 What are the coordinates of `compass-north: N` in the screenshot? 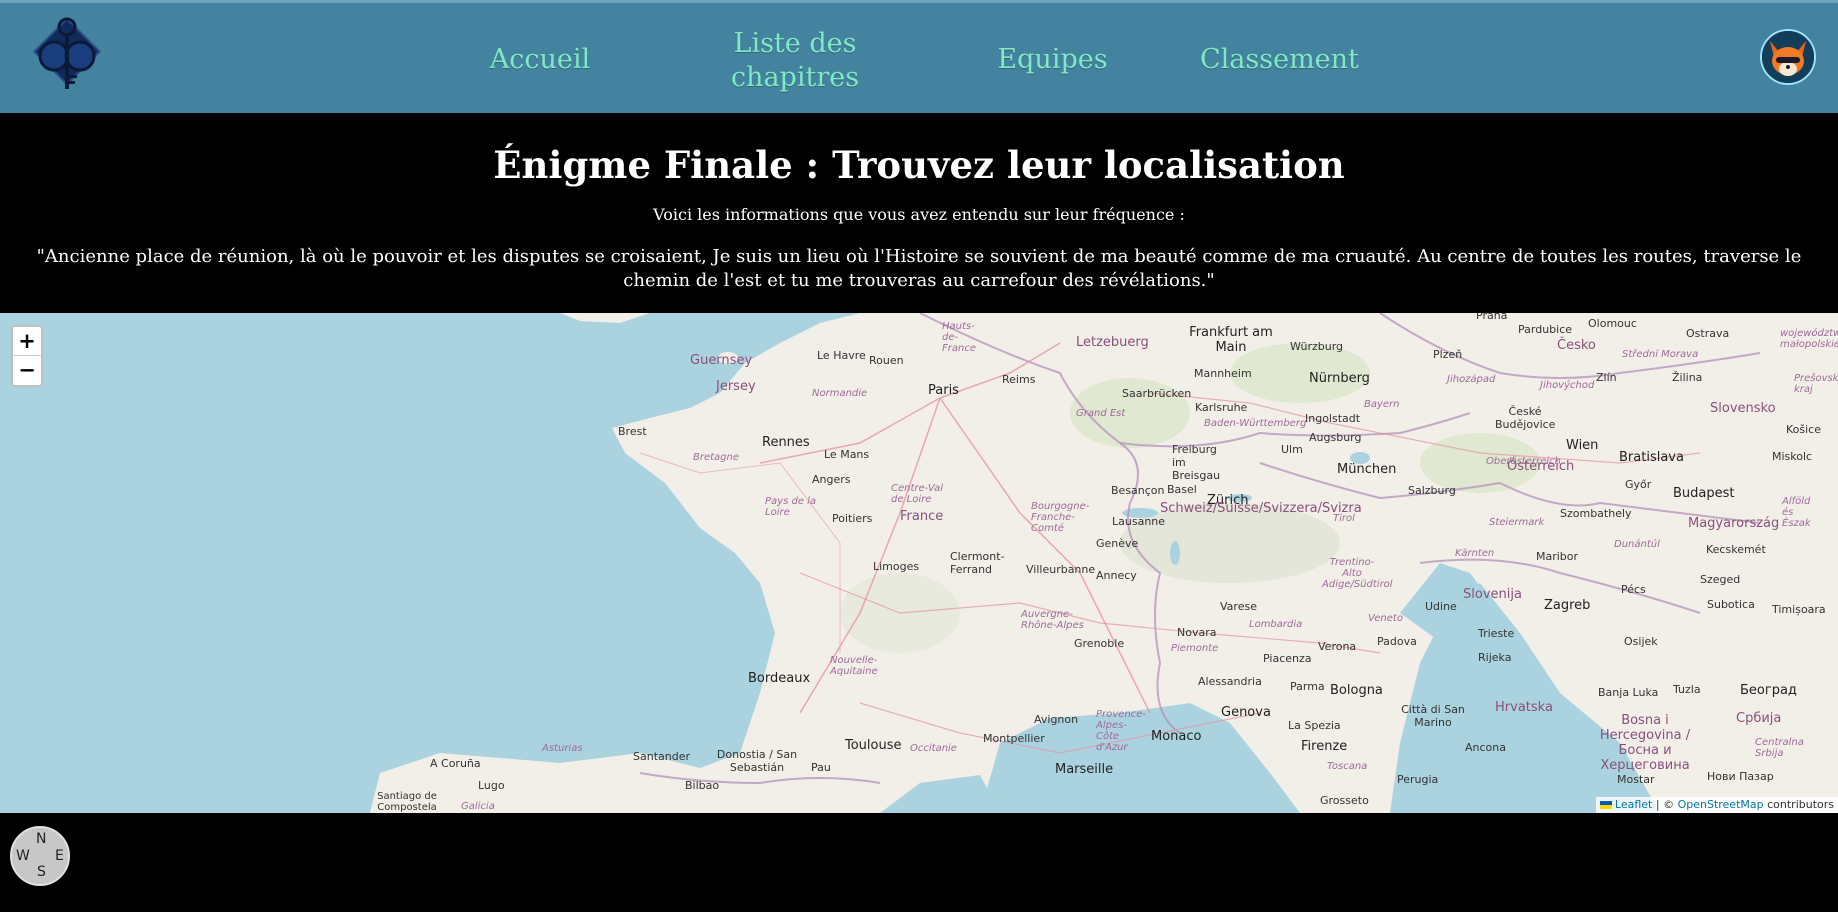 It's located at (41, 839).